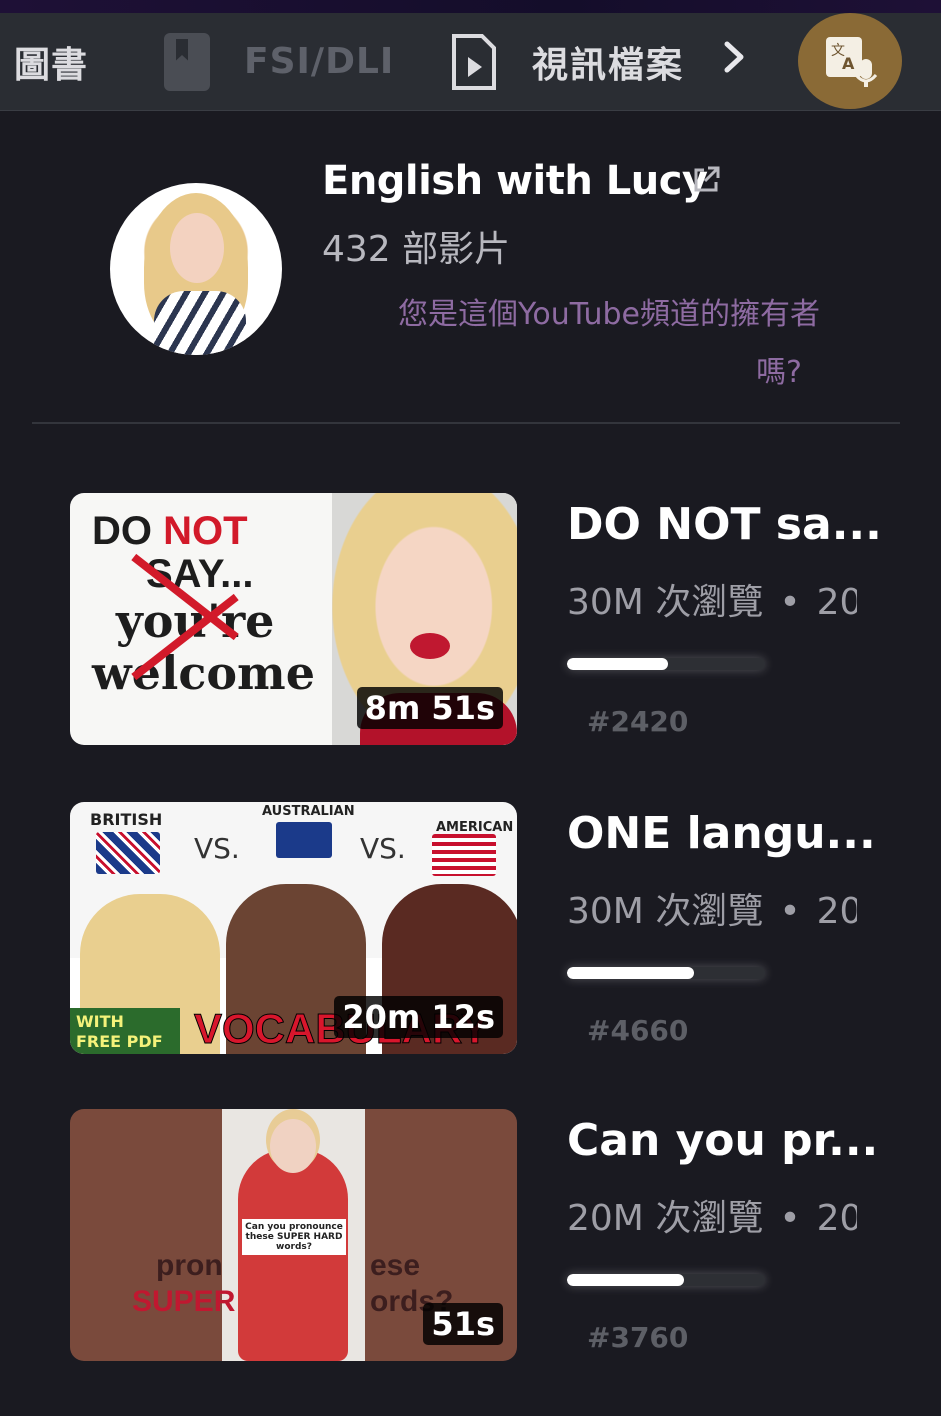 This screenshot has width=941, height=1416. What do you see at coordinates (464, 855) in the screenshot?
I see `usa-flag` at bounding box center [464, 855].